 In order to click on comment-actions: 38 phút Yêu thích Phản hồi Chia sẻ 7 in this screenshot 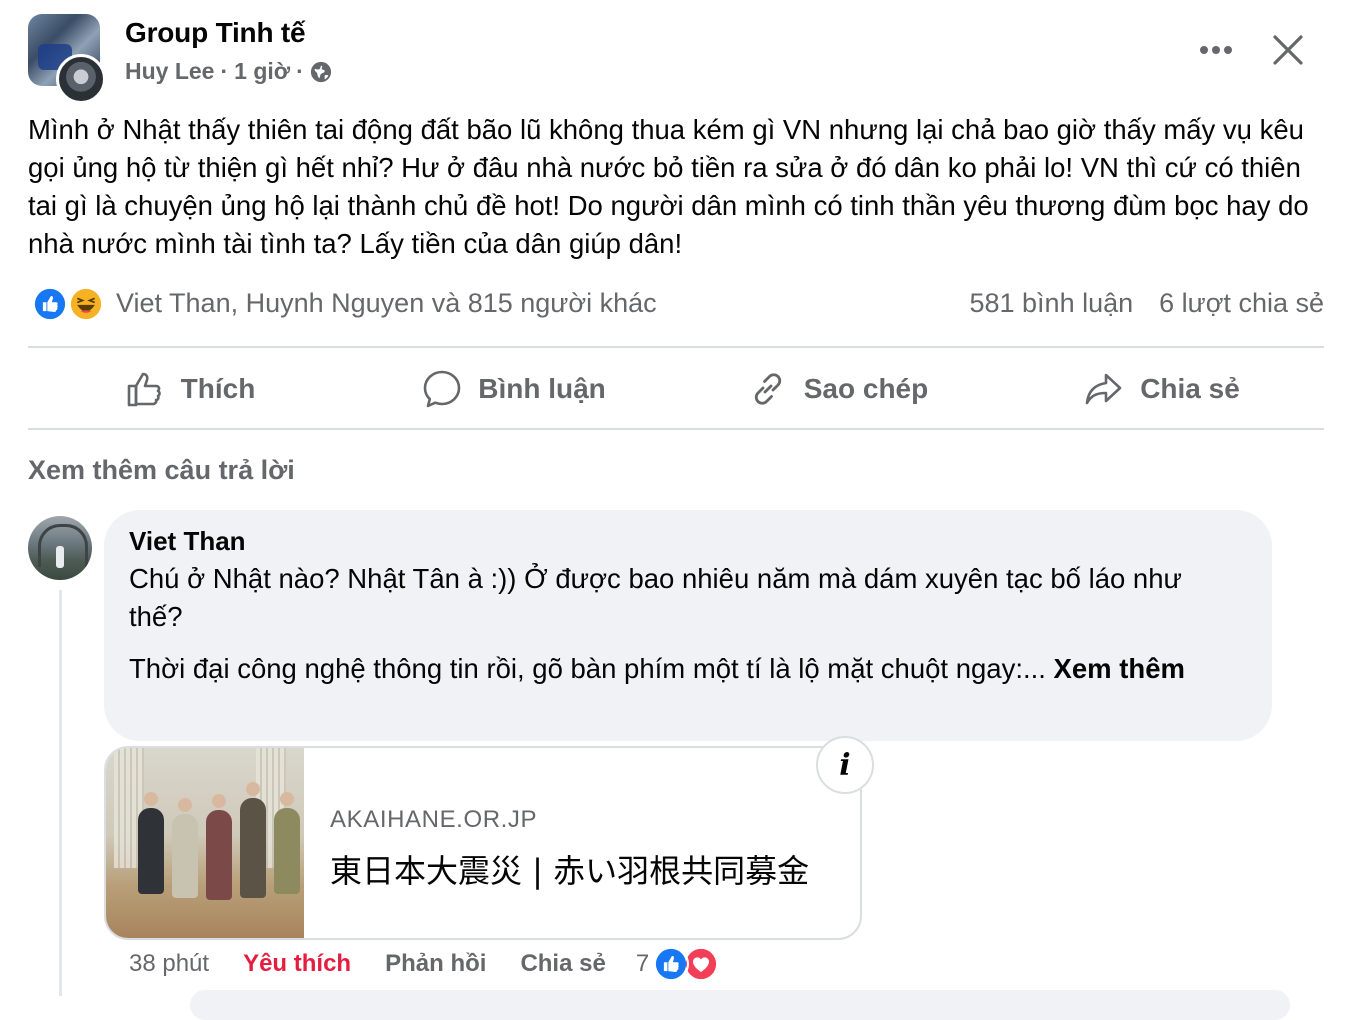, I will do `click(424, 964)`.